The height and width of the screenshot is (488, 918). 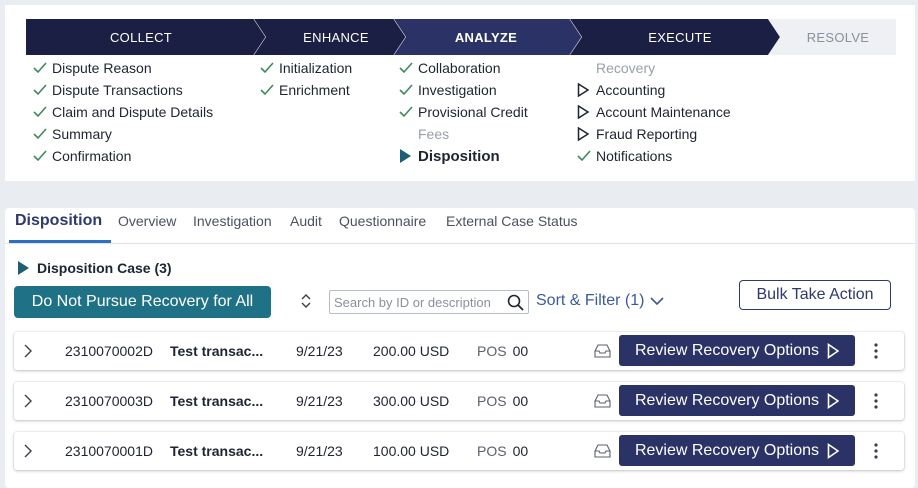 What do you see at coordinates (102, 68) in the screenshot?
I see `step-label: Dispute Reason` at bounding box center [102, 68].